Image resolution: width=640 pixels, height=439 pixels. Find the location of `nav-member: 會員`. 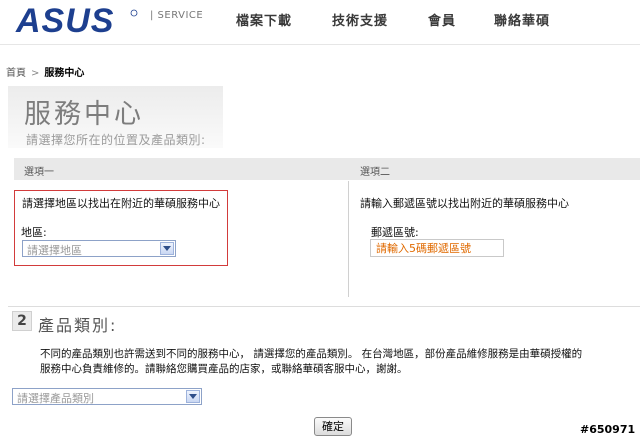

nav-member: 會員 is located at coordinates (442, 19).